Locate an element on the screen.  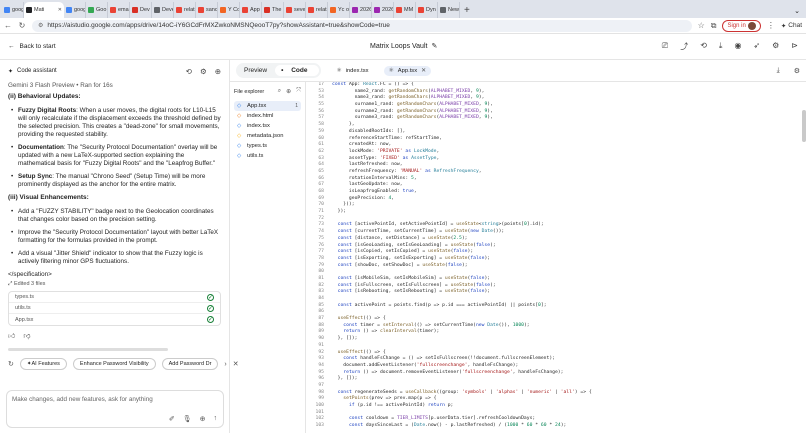
favicon-icon is located at coordinates (377, 10).